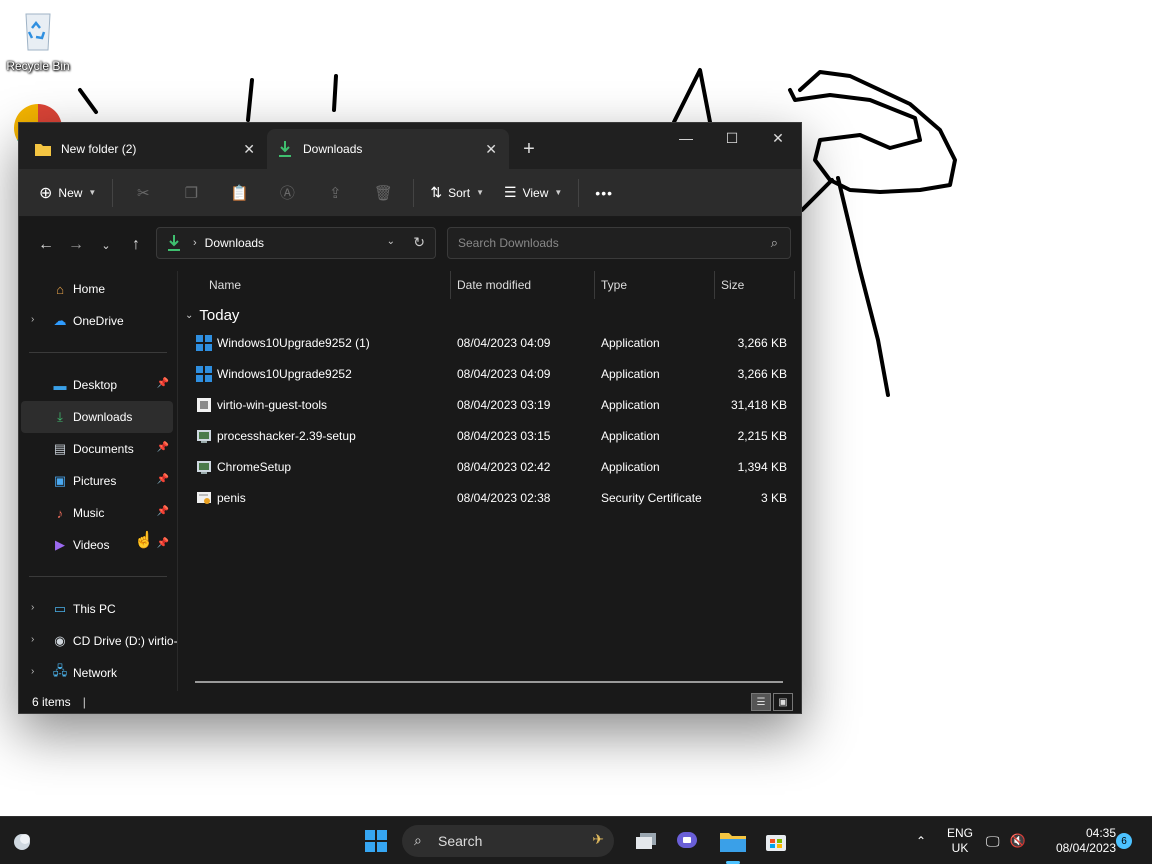  Describe the element at coordinates (686, 138) in the screenshot. I see `minimize-icon: —` at that location.